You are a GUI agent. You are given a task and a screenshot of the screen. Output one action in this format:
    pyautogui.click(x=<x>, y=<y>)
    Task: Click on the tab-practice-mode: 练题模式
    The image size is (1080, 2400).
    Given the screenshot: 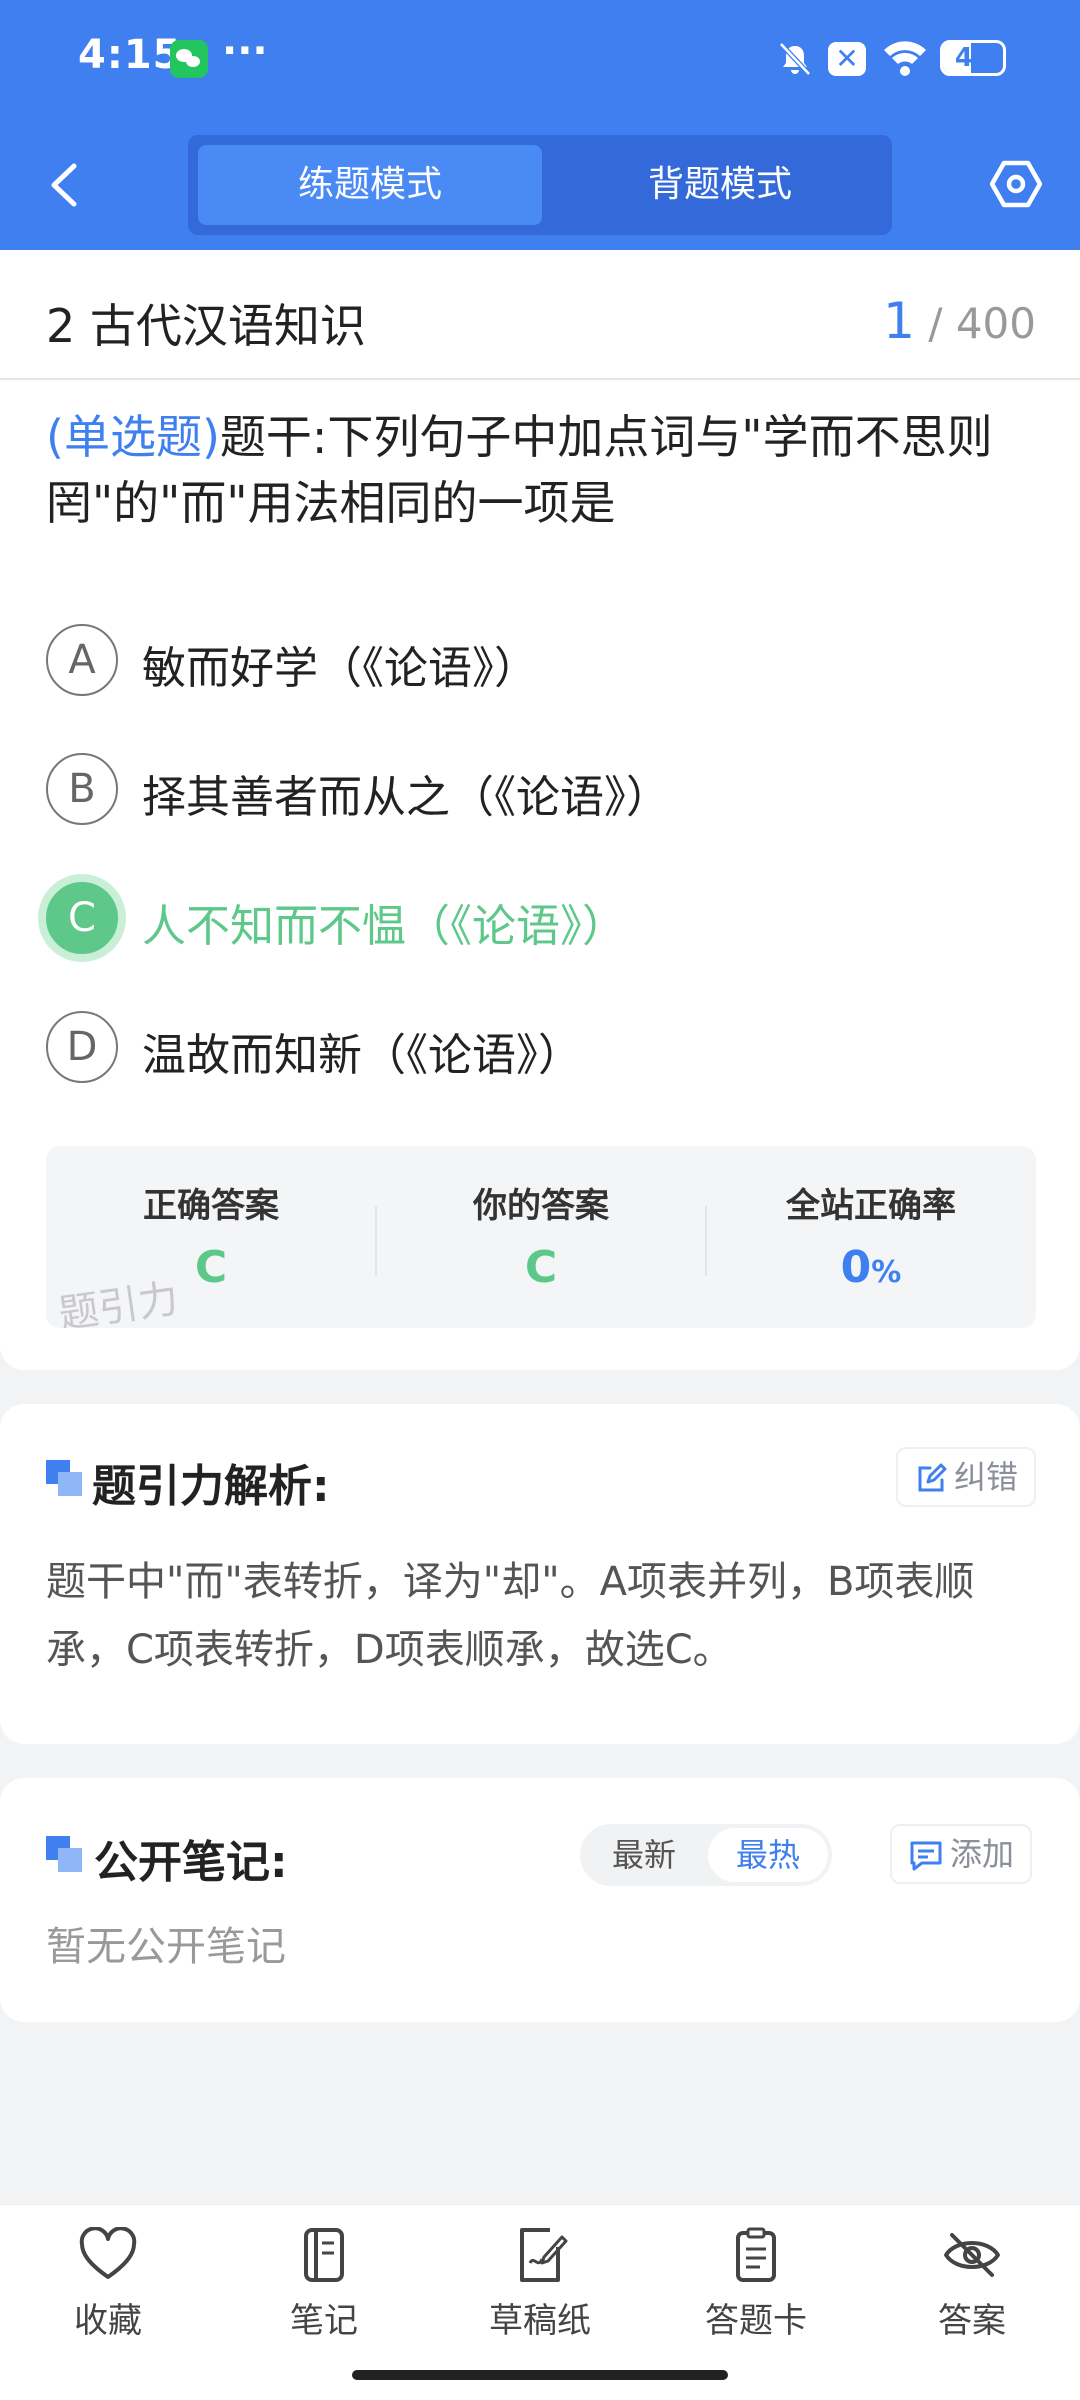 What is the action you would take?
    pyautogui.click(x=370, y=185)
    